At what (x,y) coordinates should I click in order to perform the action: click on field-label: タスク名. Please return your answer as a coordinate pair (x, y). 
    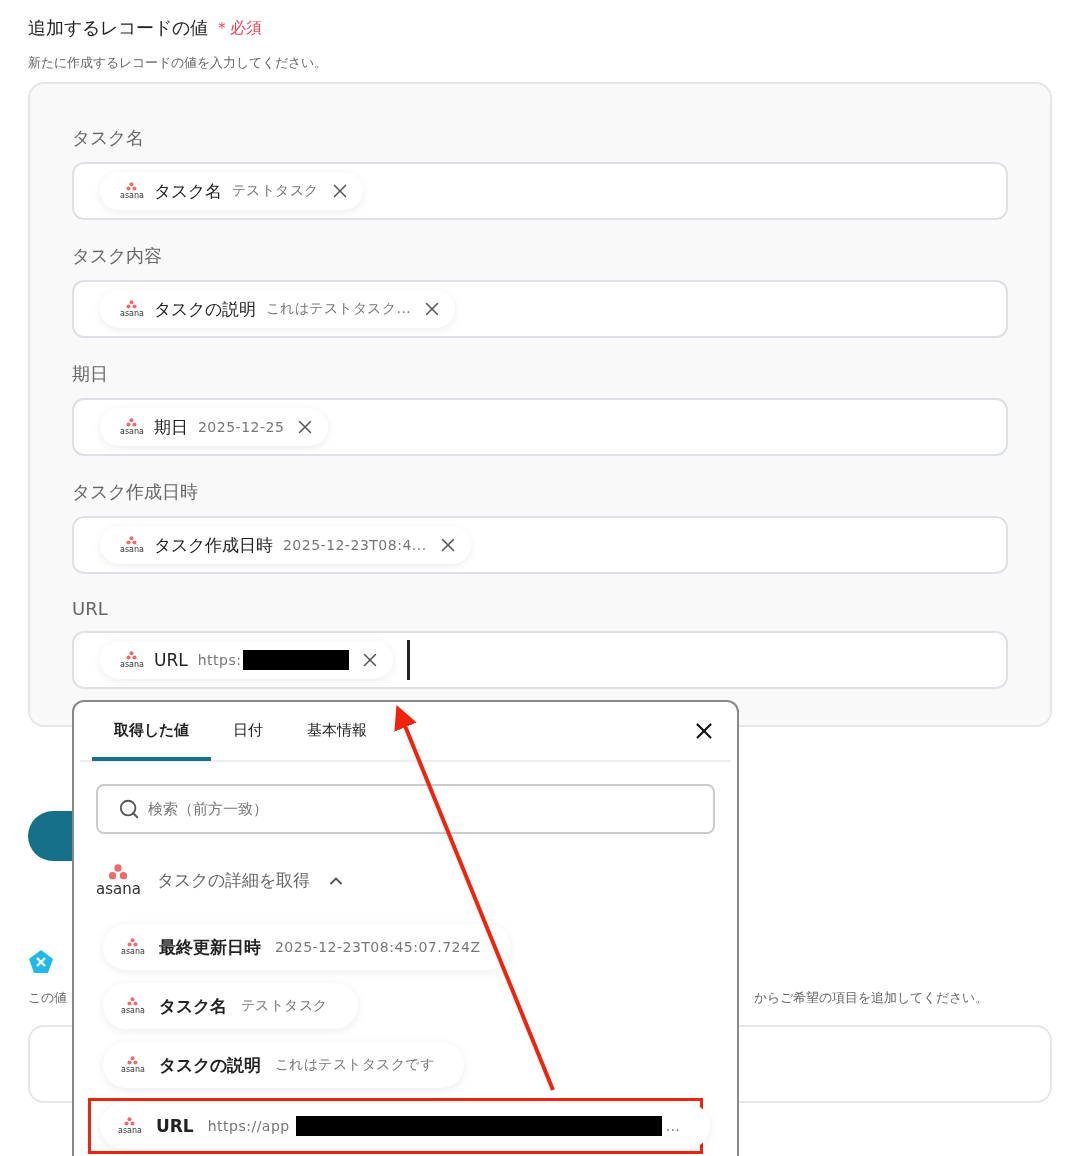
    Looking at the image, I should click on (108, 138).